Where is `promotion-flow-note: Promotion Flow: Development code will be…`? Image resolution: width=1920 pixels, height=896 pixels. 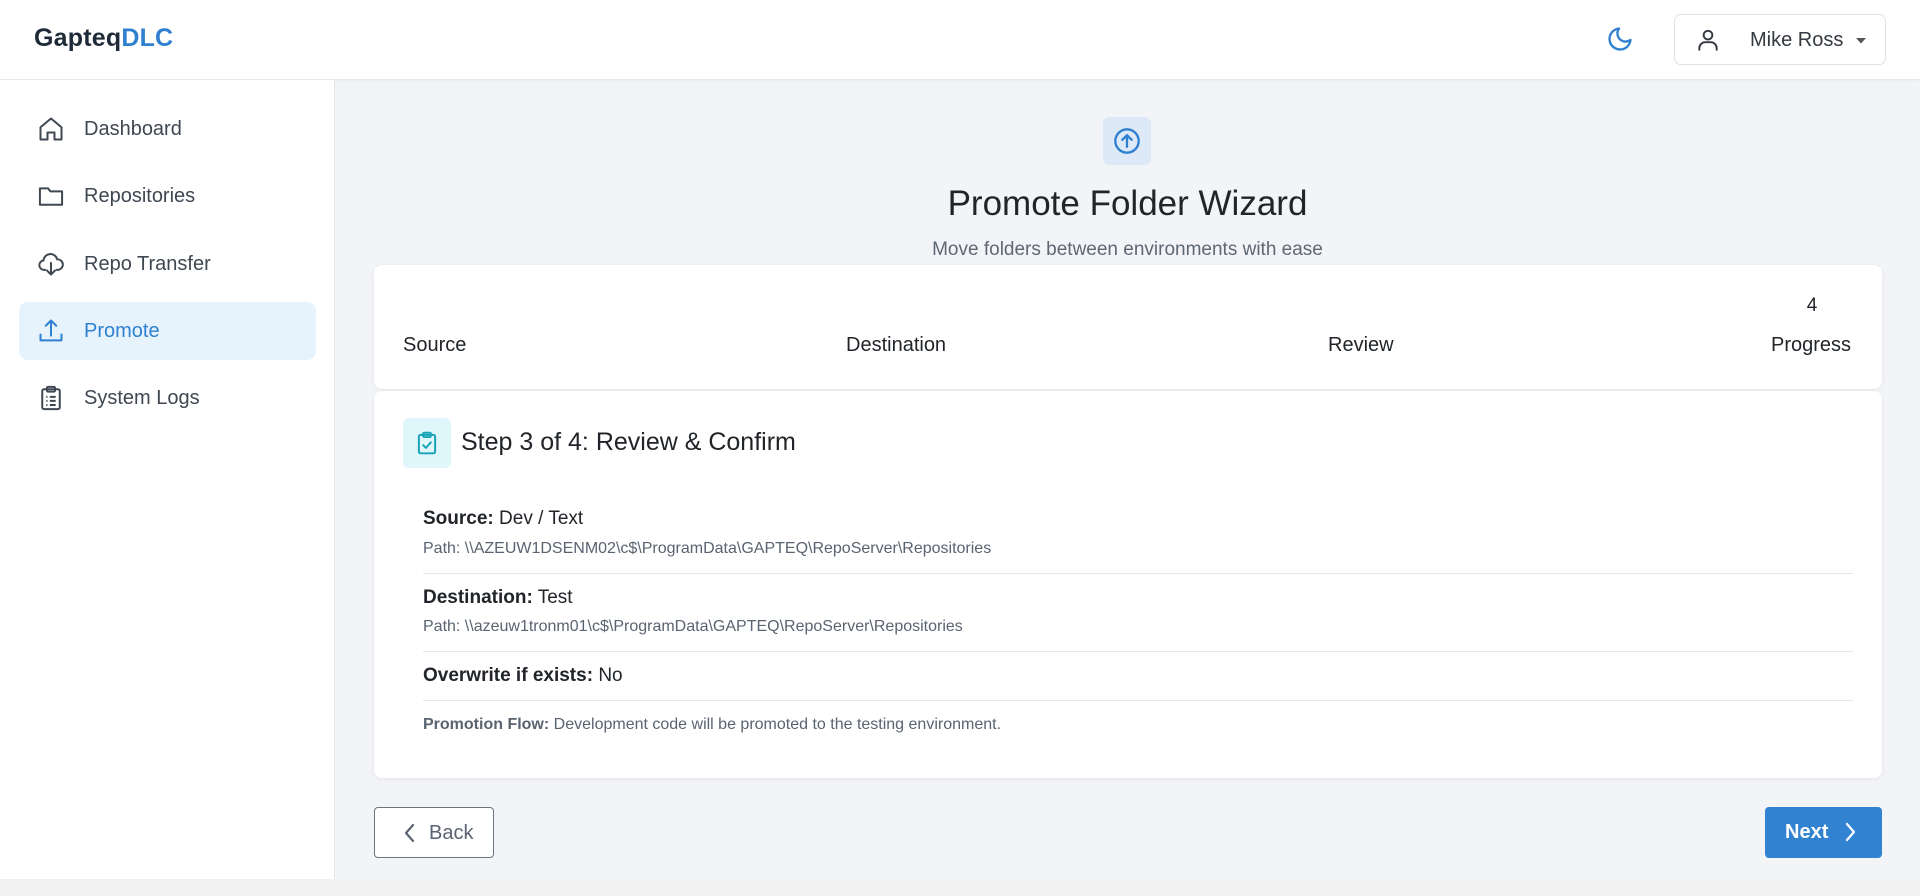 promotion-flow-note: Promotion Flow: Development code will be… is located at coordinates (712, 725).